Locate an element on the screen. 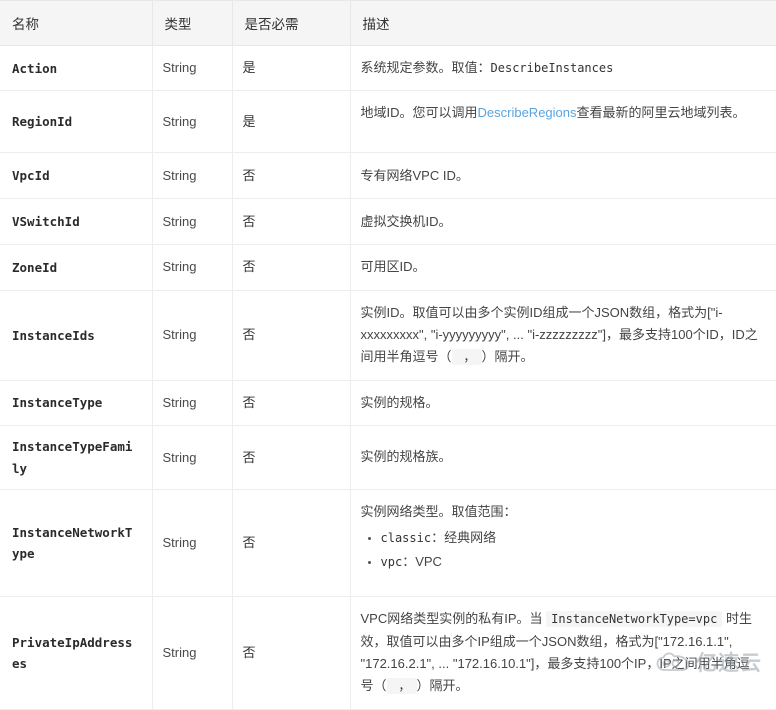 The height and width of the screenshot is (710, 776). value-code: vpc is located at coordinates (391, 561).